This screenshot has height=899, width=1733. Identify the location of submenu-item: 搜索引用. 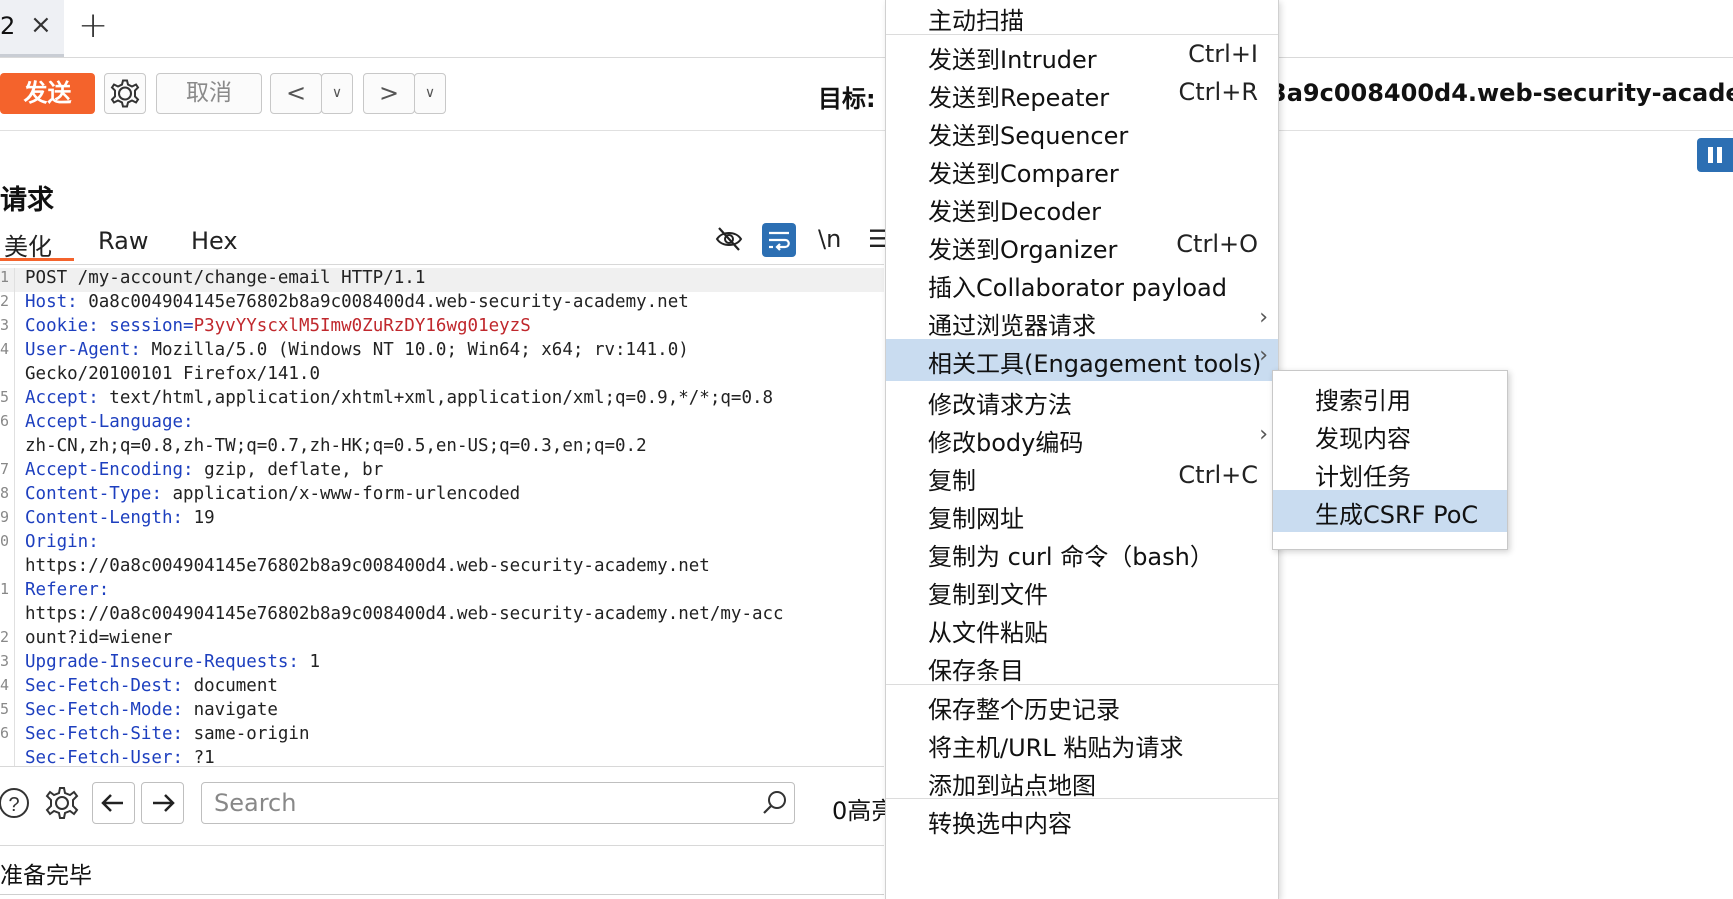
(1390, 397).